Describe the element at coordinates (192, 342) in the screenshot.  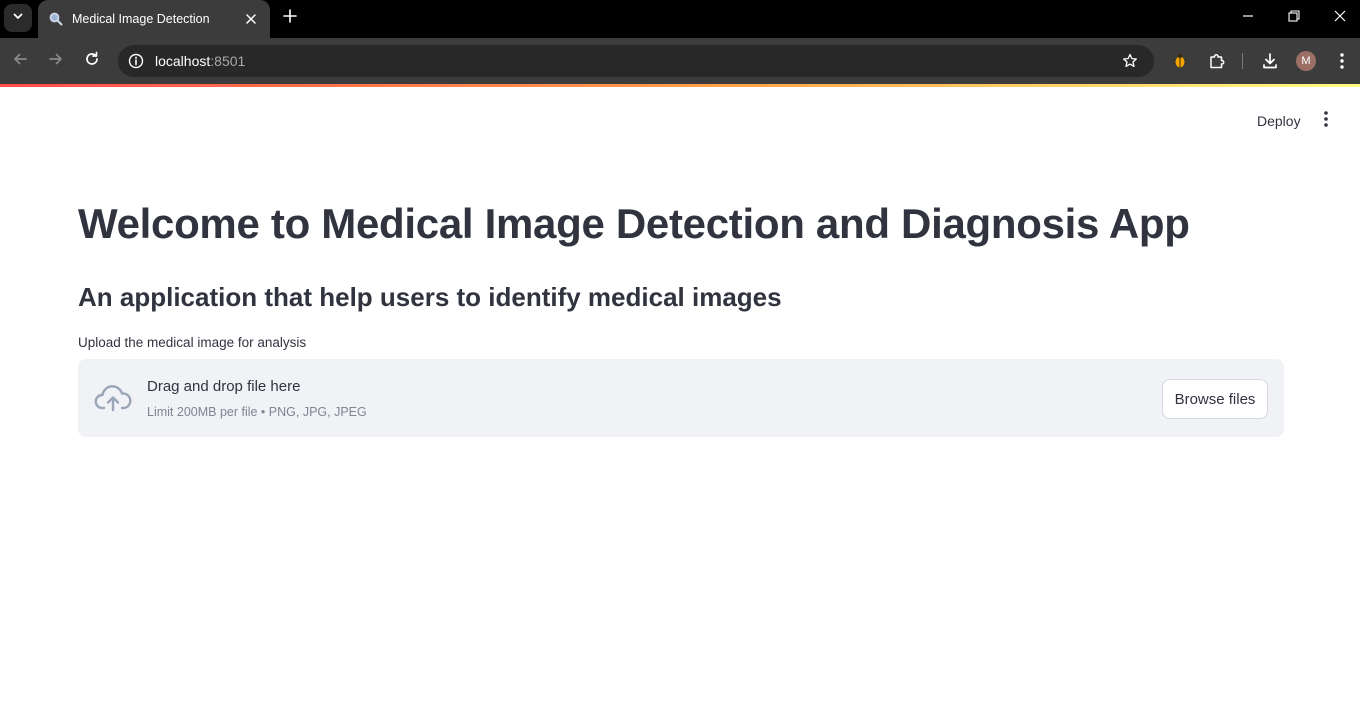
I see `uploader-label: Upload the medical image for analysis` at that location.